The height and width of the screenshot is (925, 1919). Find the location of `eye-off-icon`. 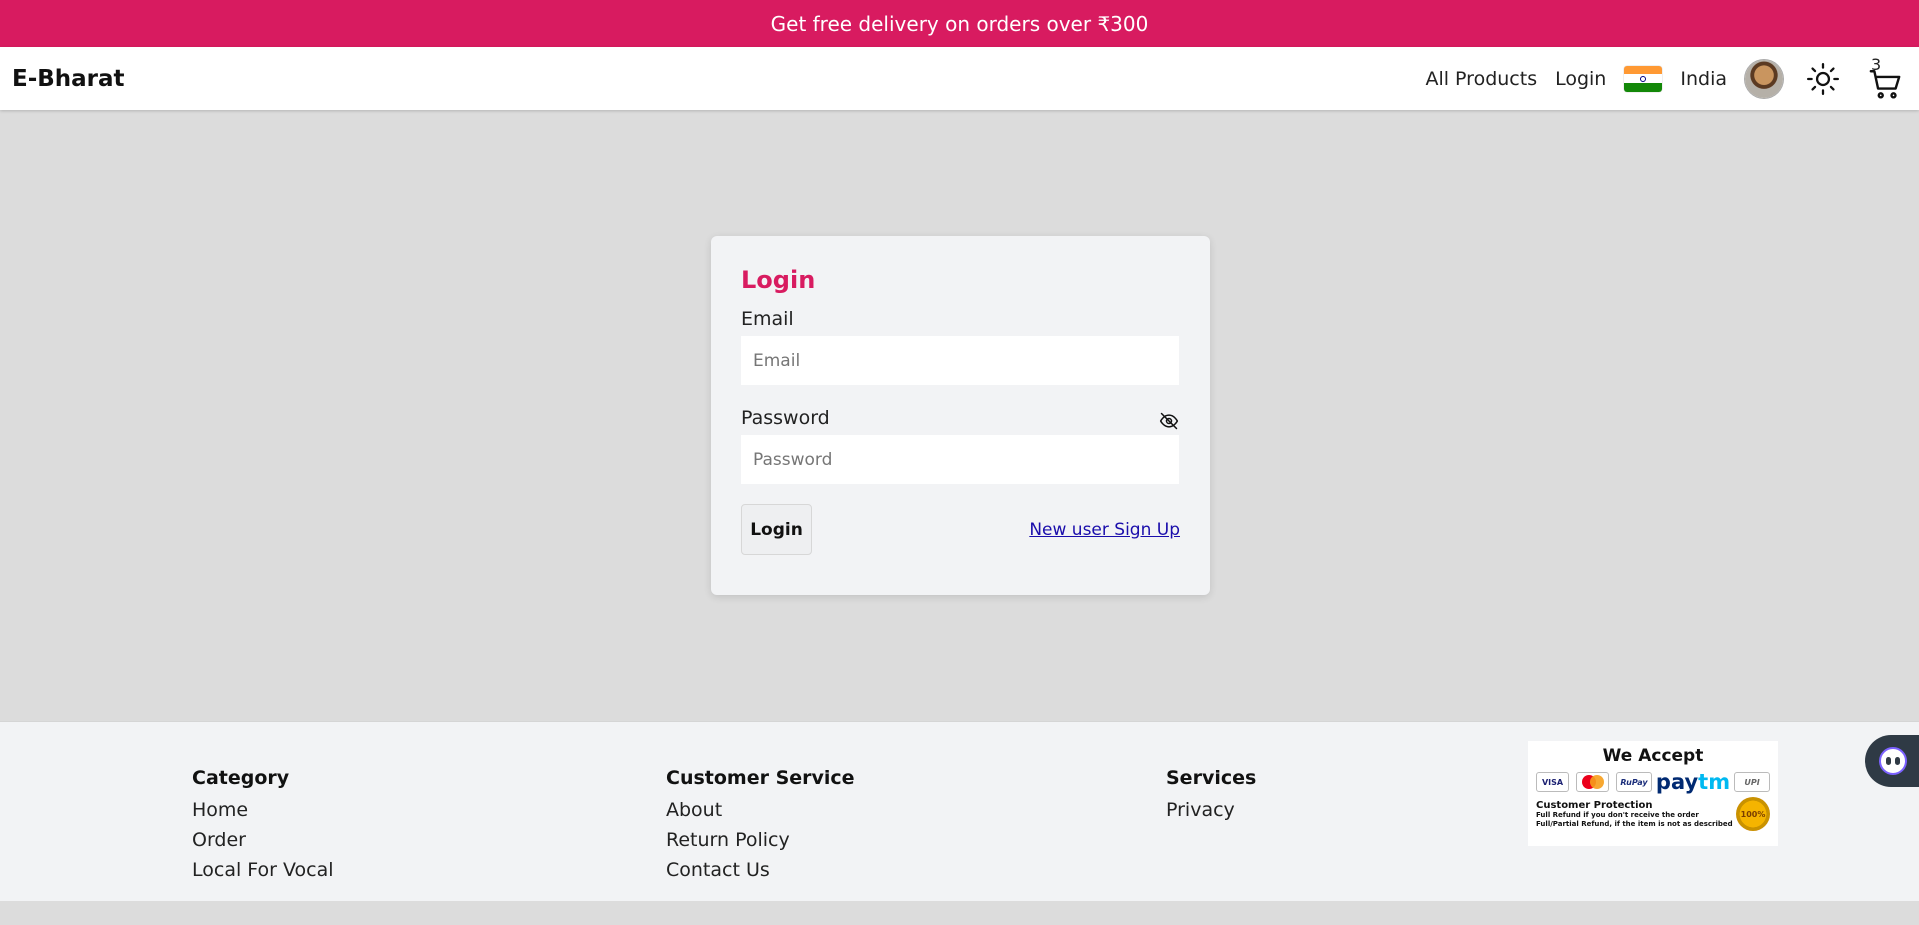

eye-off-icon is located at coordinates (1169, 421).